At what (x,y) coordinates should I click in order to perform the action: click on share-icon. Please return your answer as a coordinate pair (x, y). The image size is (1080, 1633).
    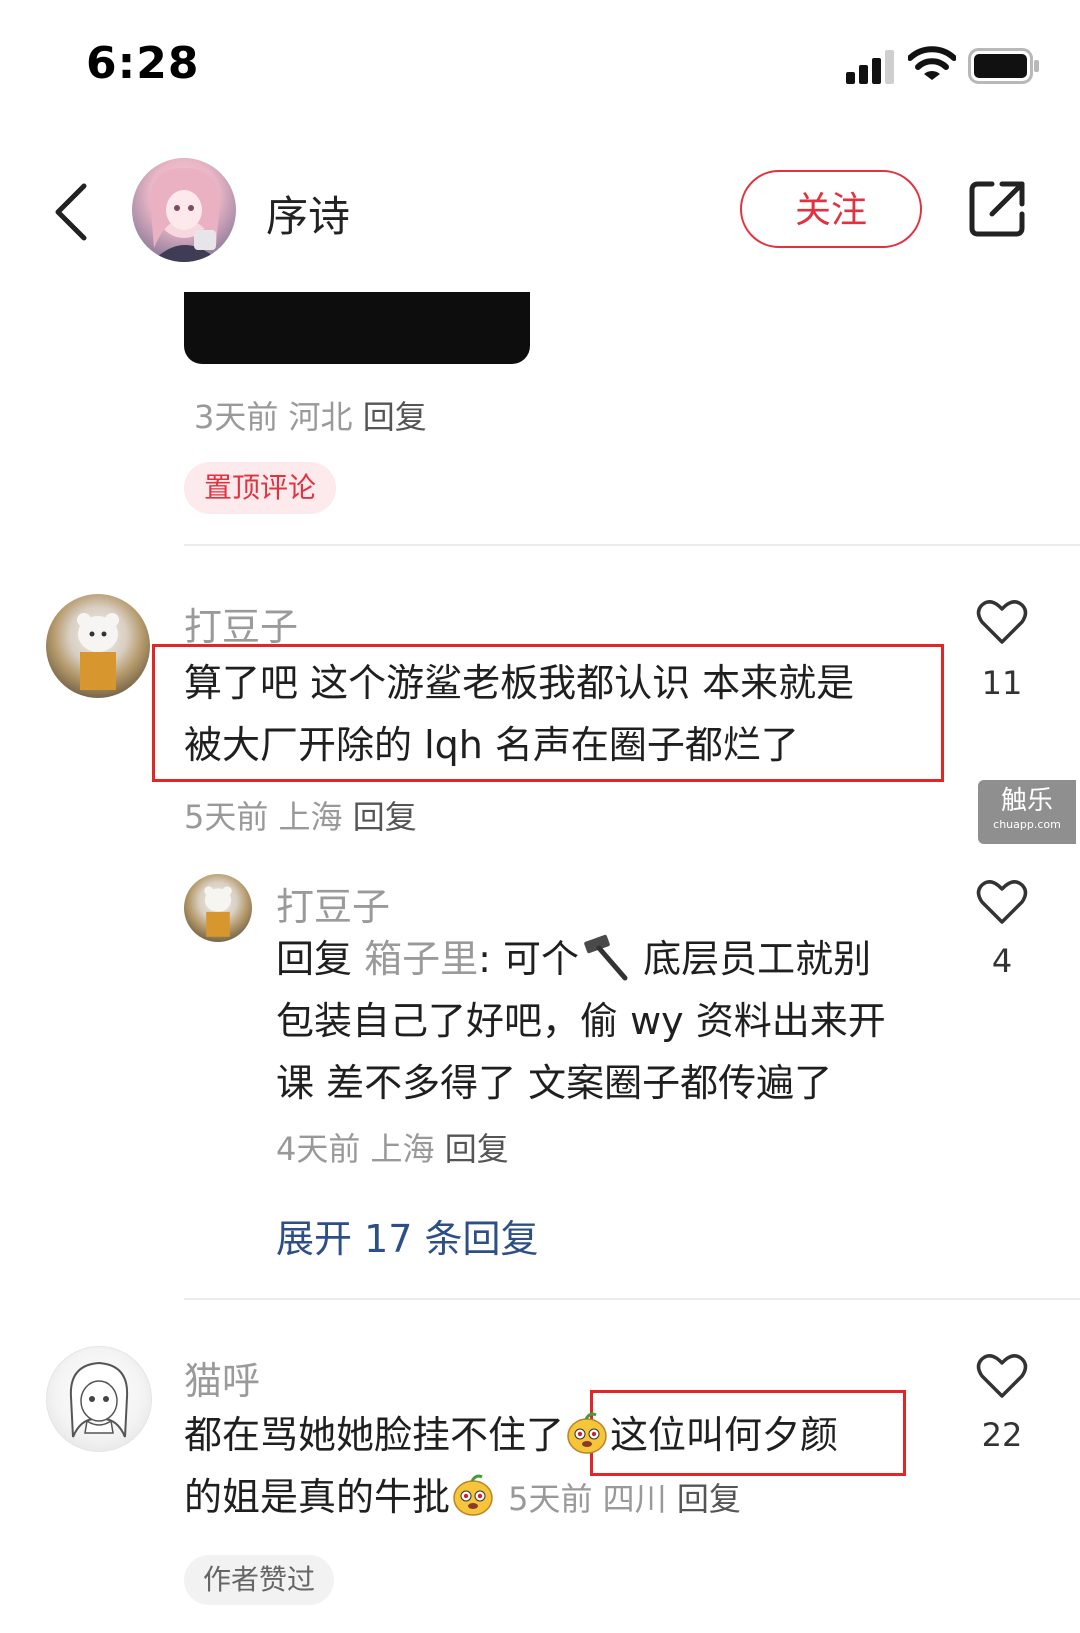
    Looking at the image, I should click on (997, 209).